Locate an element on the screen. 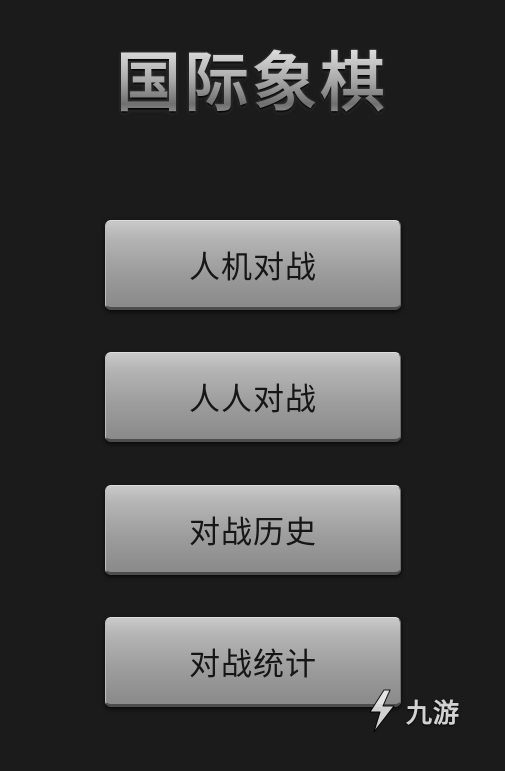 Image resolution: width=505 pixels, height=771 pixels. battle-statistics-label: 对战统计 is located at coordinates (253, 664).